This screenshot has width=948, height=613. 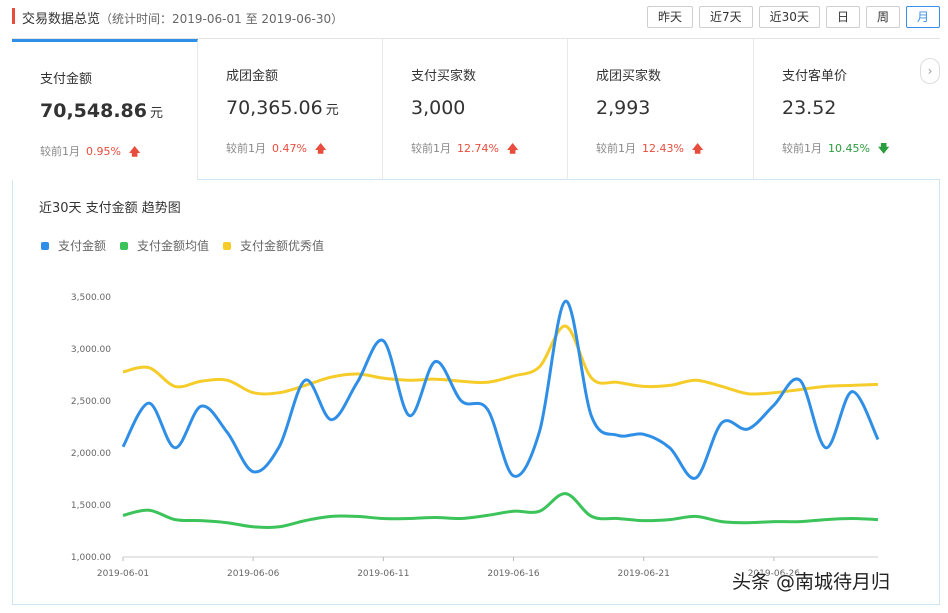 I want to click on y-tick-label: 1,000.00, so click(x=91, y=558).